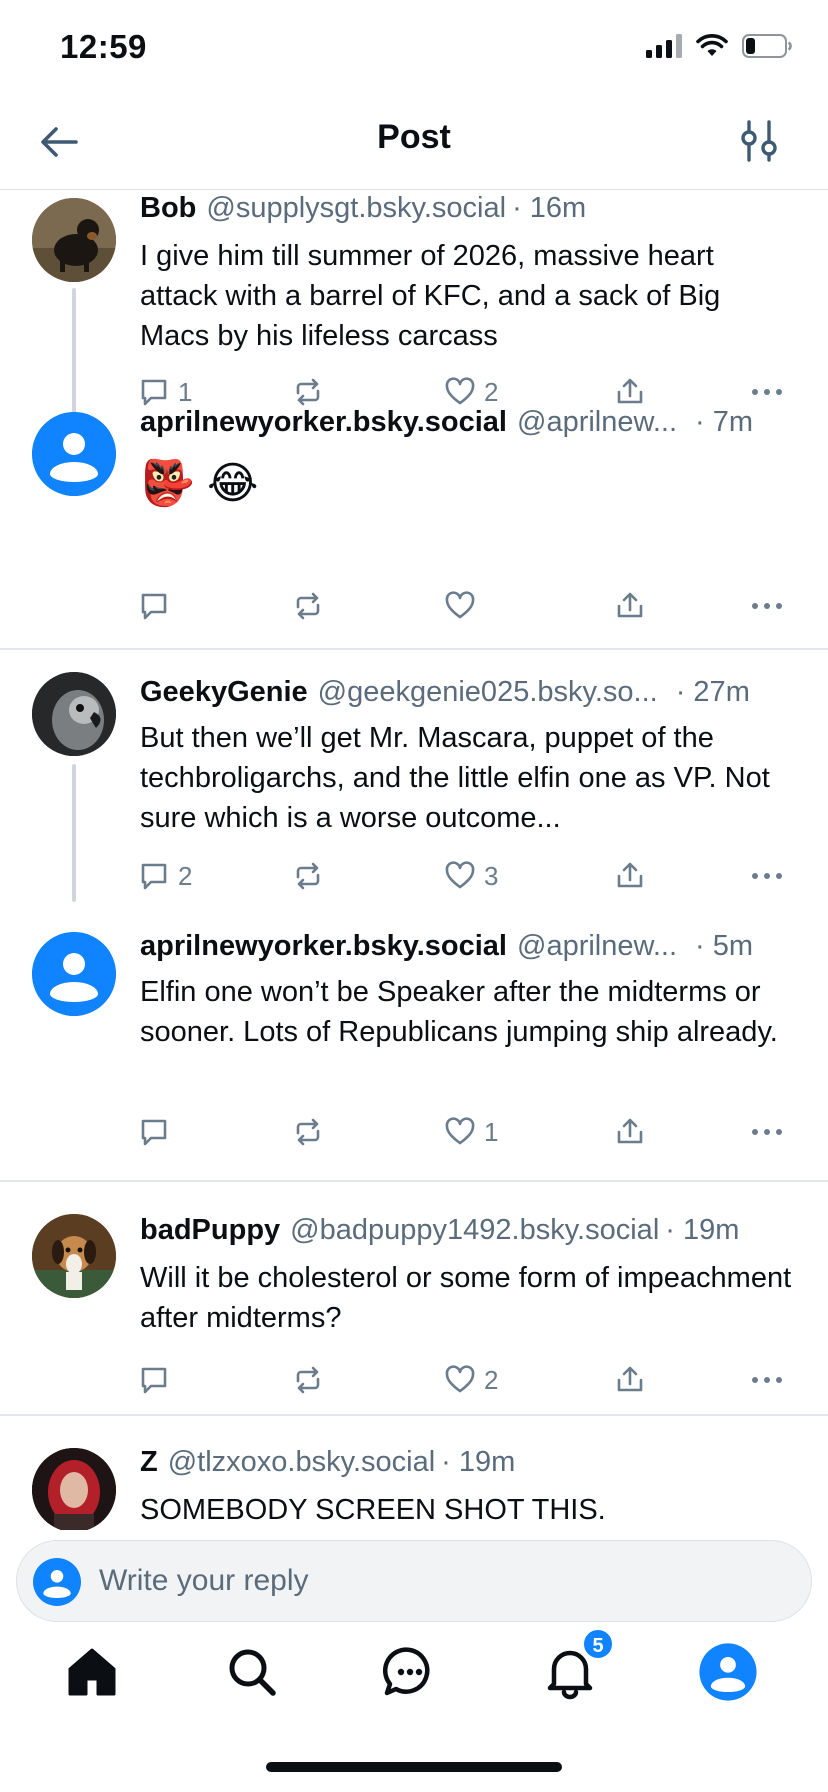  Describe the element at coordinates (712, 692) in the screenshot. I see `post-time: · 27m` at that location.